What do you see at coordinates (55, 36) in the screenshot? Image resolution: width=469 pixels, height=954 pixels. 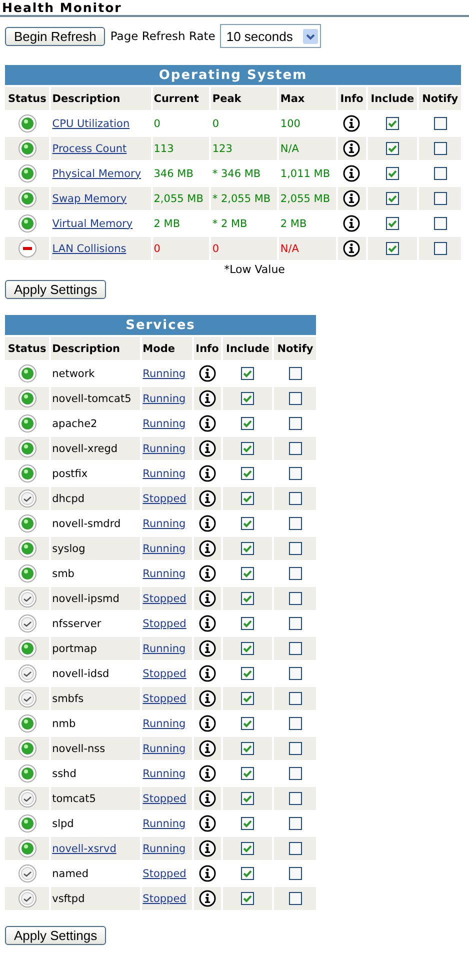 I see `begin-refresh-button: Begin Refresh` at bounding box center [55, 36].